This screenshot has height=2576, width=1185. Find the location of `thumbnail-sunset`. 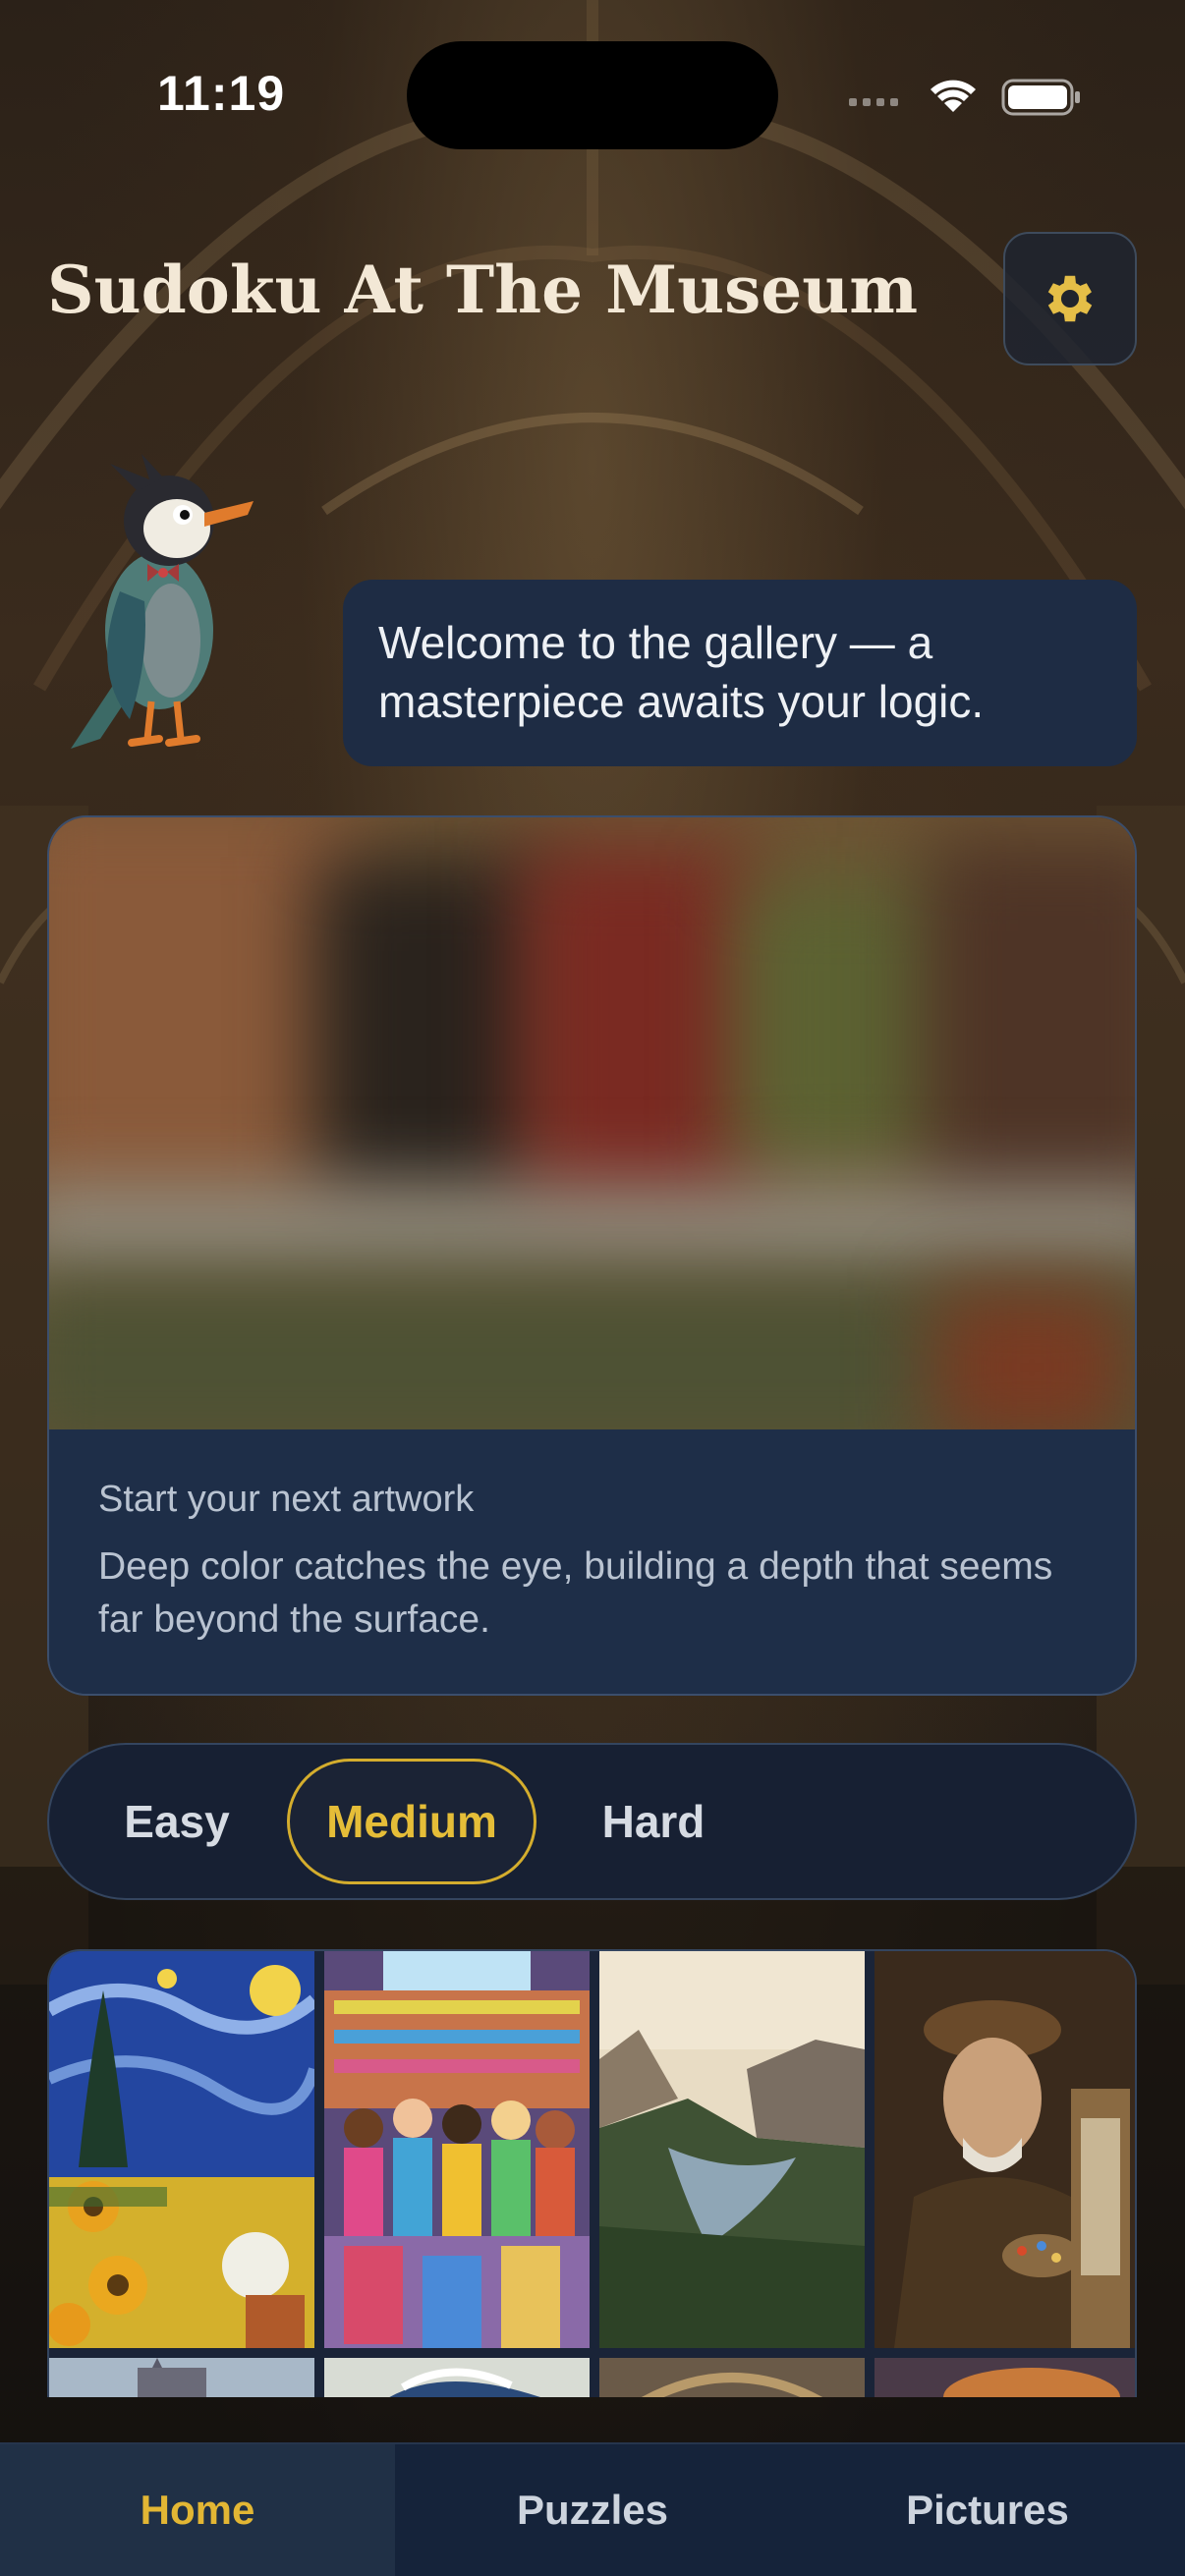

thumbnail-sunset is located at coordinates (1005, 2377).